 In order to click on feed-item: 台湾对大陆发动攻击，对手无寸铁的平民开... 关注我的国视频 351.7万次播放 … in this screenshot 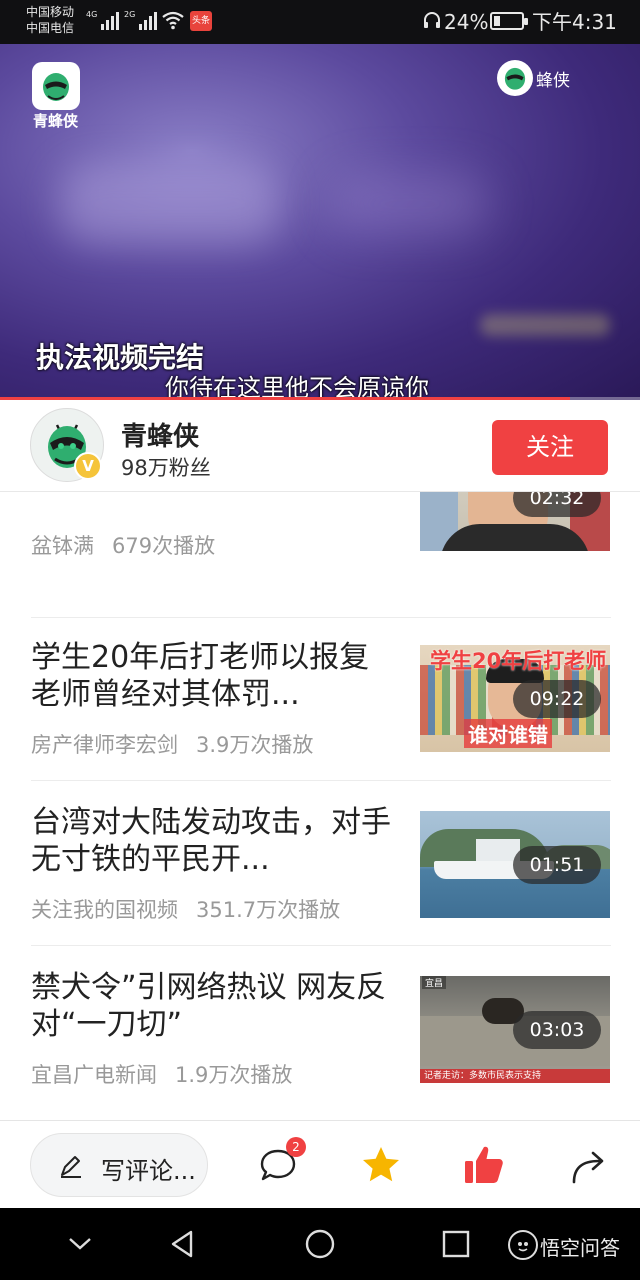, I will do `click(320, 884)`.